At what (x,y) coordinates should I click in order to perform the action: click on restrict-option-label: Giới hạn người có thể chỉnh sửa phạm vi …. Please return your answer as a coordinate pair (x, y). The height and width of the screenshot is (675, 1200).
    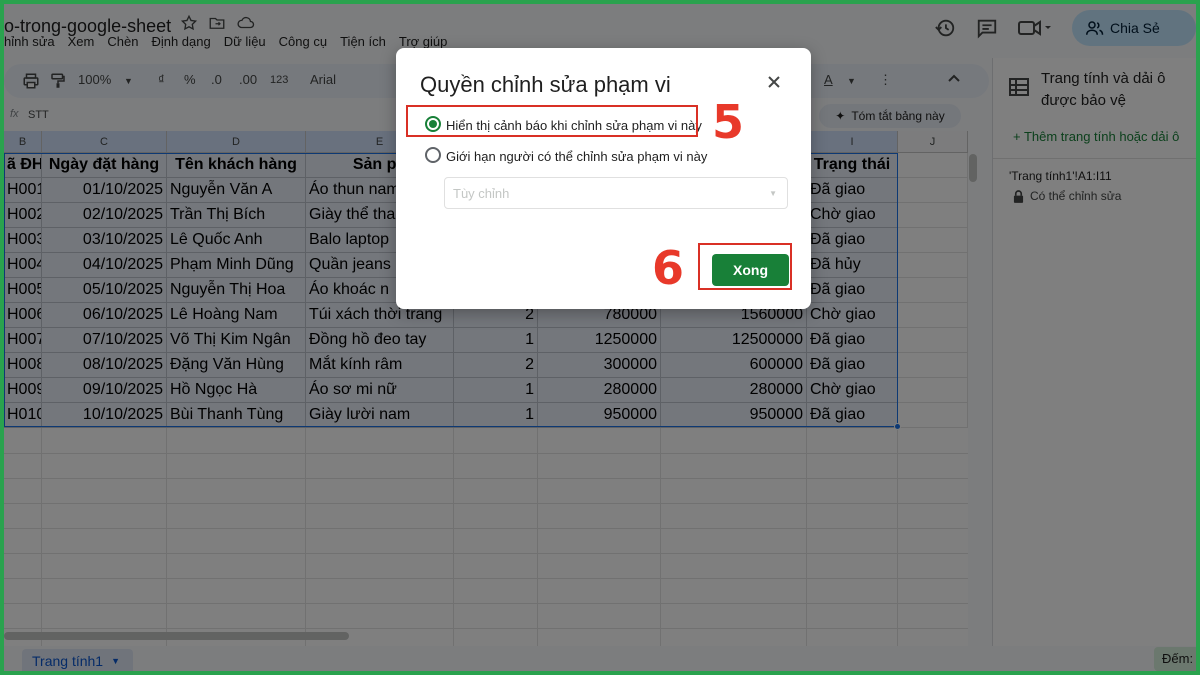
    Looking at the image, I should click on (576, 156).